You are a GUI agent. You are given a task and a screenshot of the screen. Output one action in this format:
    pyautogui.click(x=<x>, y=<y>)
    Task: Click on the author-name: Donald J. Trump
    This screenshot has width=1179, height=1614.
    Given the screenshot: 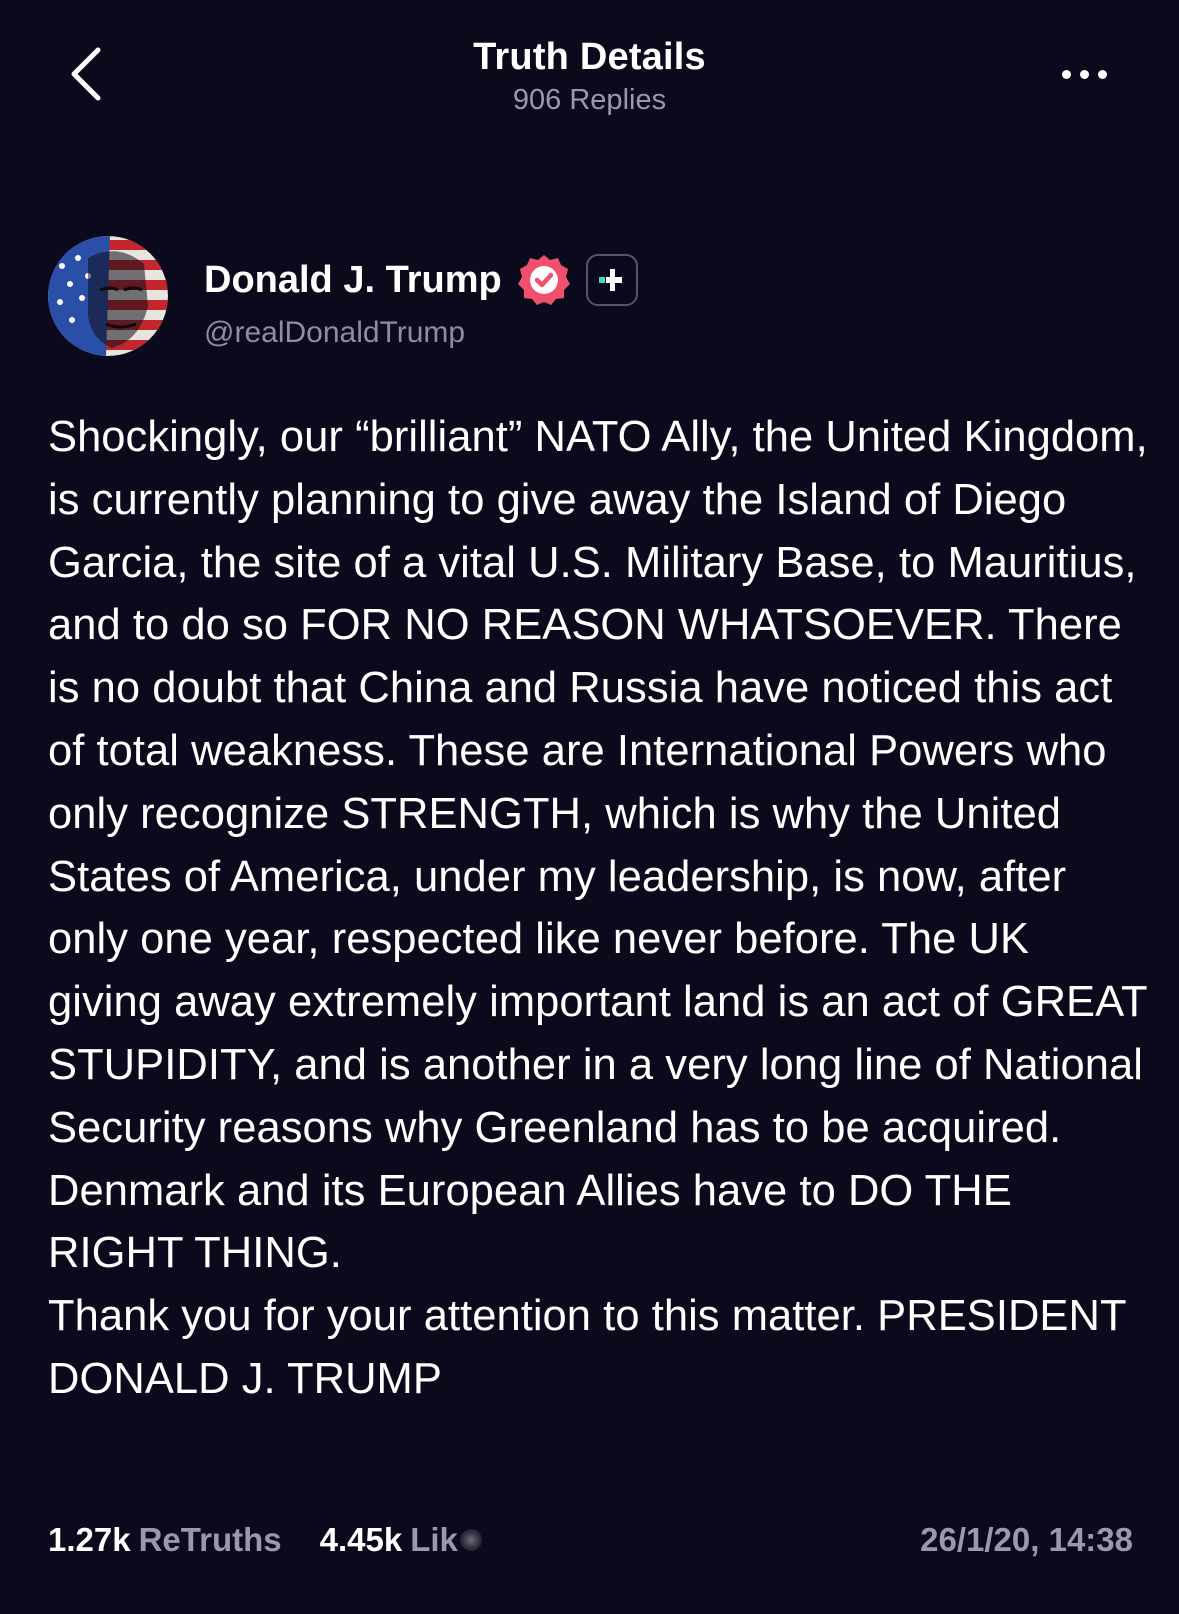 What is the action you would take?
    pyautogui.click(x=353, y=280)
    